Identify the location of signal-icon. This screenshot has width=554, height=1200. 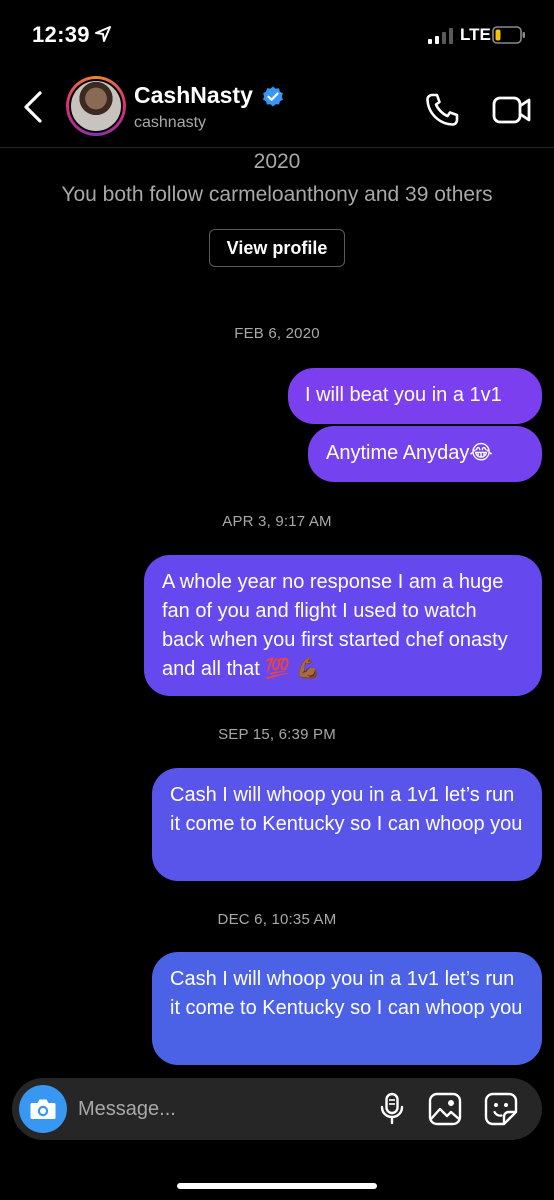
(440, 36).